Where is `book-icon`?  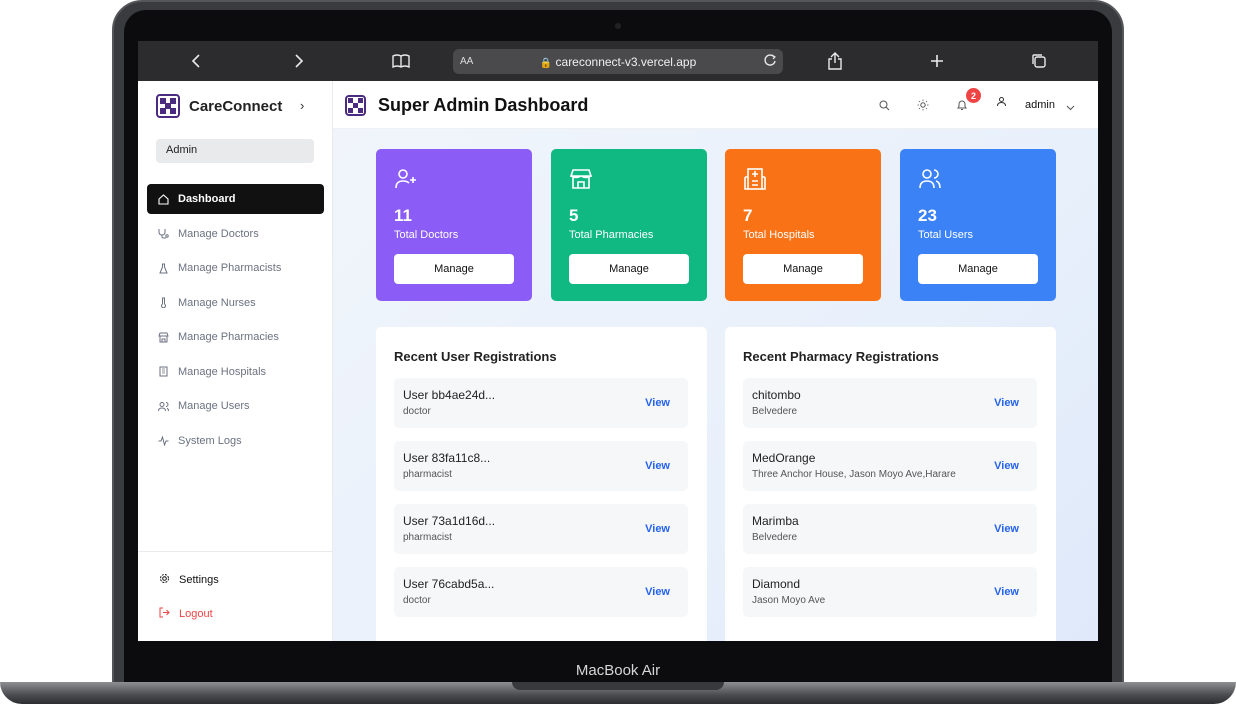
book-icon is located at coordinates (401, 61).